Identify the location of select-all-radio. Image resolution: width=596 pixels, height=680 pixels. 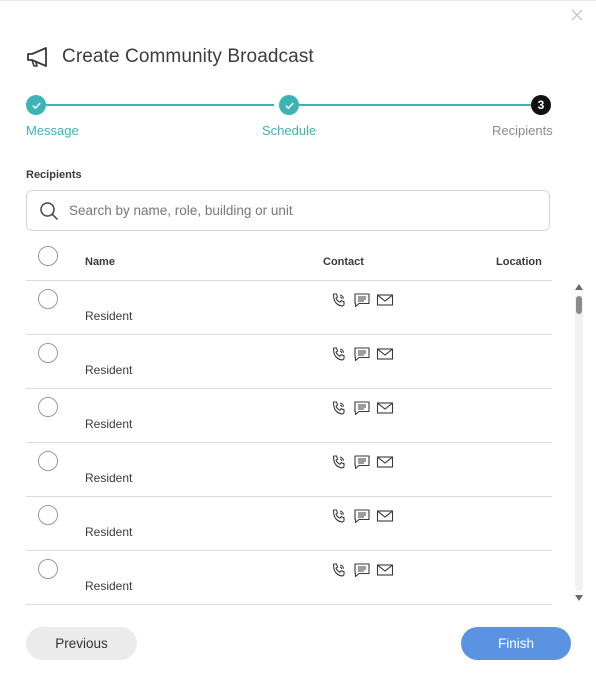
(48, 256).